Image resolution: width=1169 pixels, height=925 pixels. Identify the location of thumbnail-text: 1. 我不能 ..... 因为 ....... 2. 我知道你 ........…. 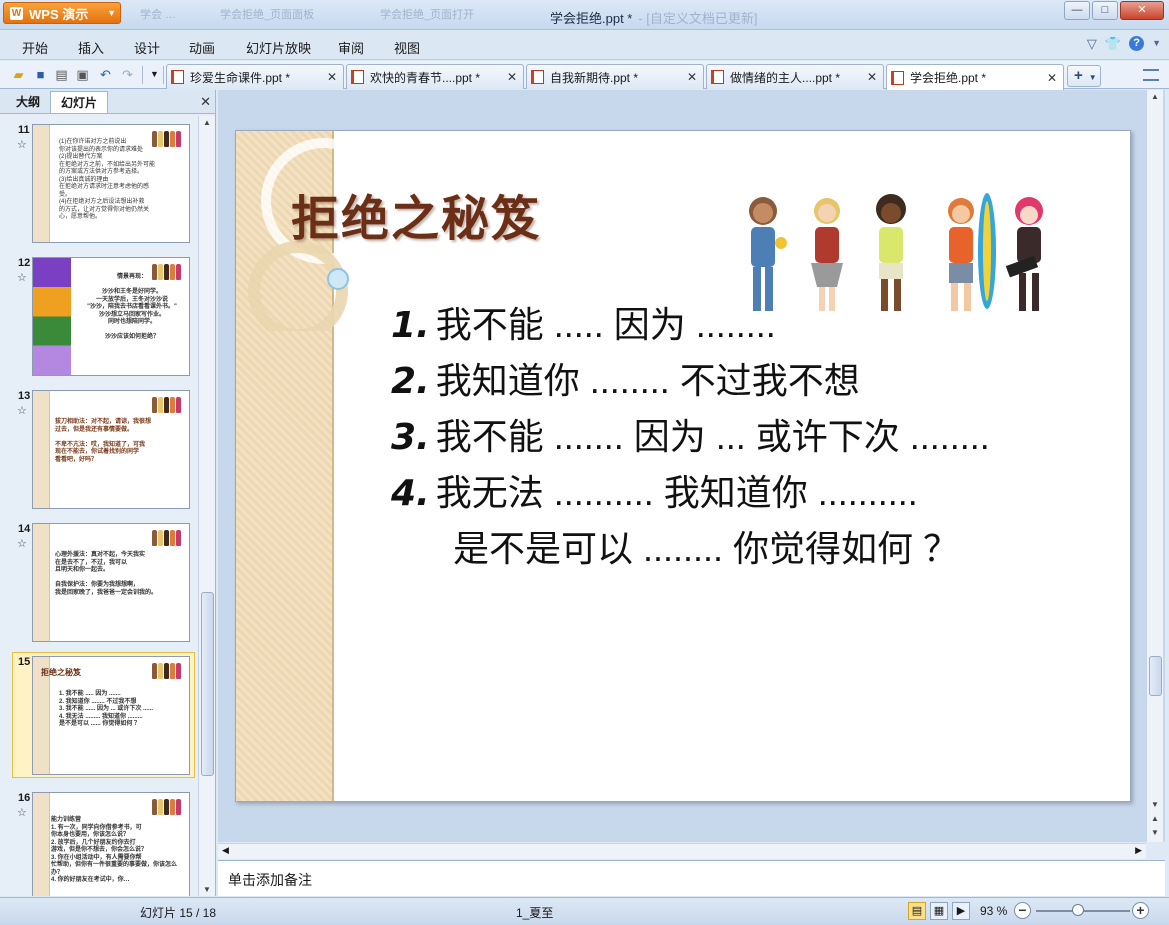
(106, 709).